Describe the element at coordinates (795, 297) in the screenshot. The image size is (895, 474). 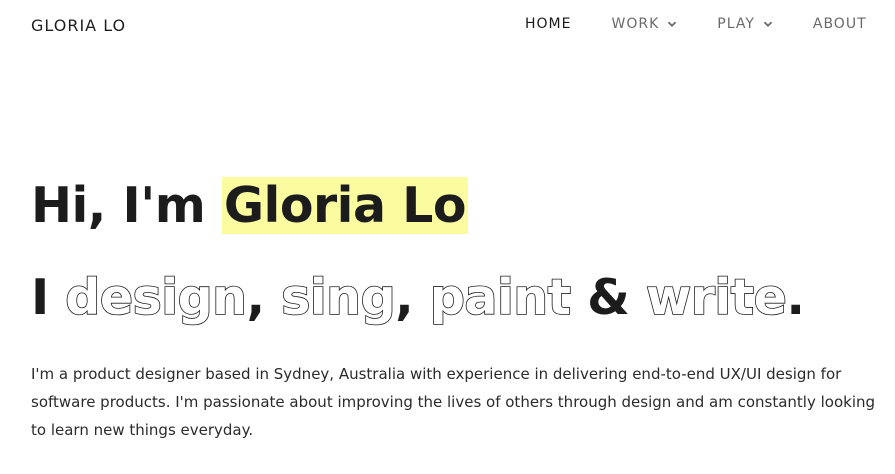
I see `tagline-period: .` at that location.